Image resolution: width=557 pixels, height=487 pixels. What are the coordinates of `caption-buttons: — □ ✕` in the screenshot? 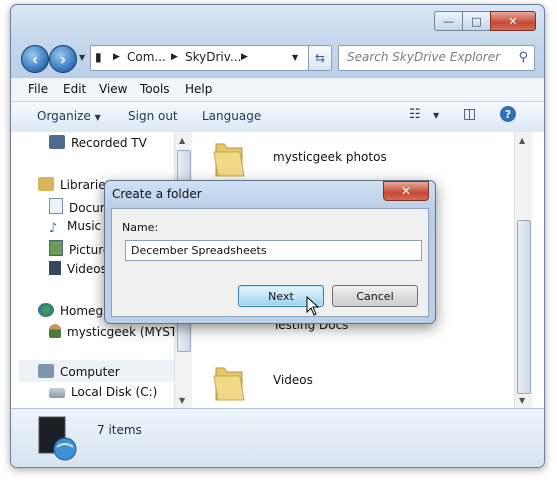 It's located at (485, 21).